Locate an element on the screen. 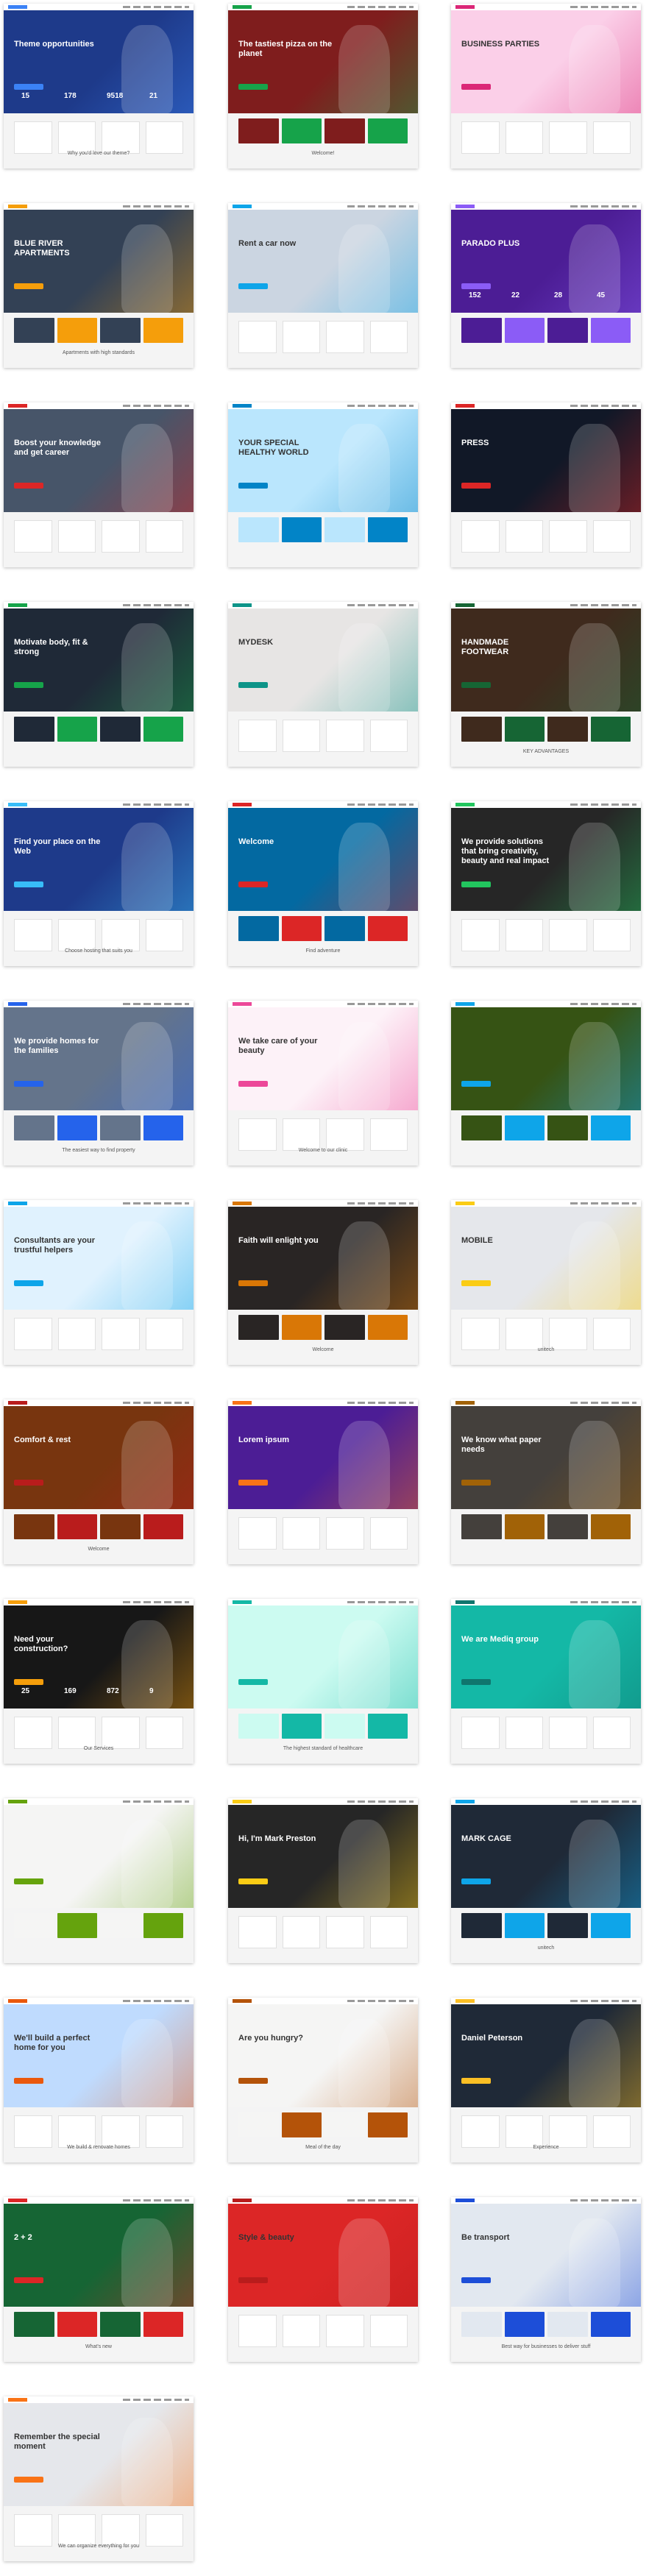 Image resolution: width=649 pixels, height=2576 pixels. template-card-school: 2 + 2 What's new is located at coordinates (99, 2279).